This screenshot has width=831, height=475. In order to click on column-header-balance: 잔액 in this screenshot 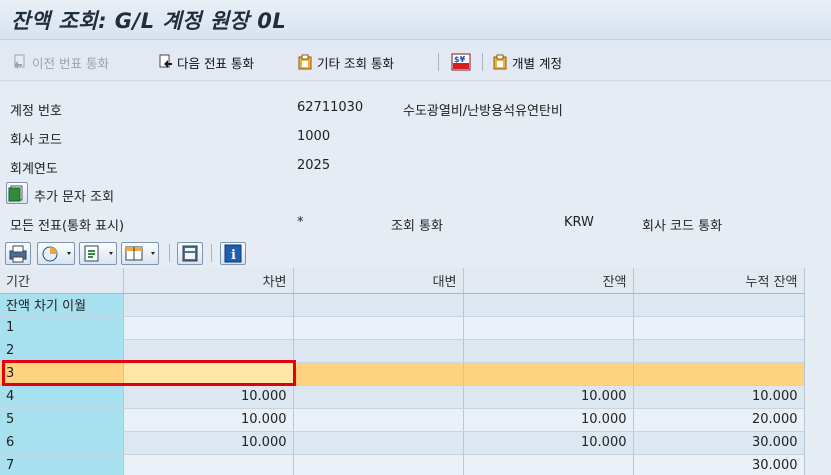, I will do `click(548, 281)`.